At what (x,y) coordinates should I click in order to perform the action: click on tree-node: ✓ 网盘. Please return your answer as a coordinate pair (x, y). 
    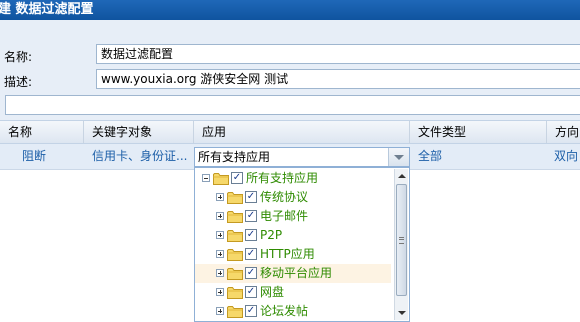
    Looking at the image, I should click on (293, 292).